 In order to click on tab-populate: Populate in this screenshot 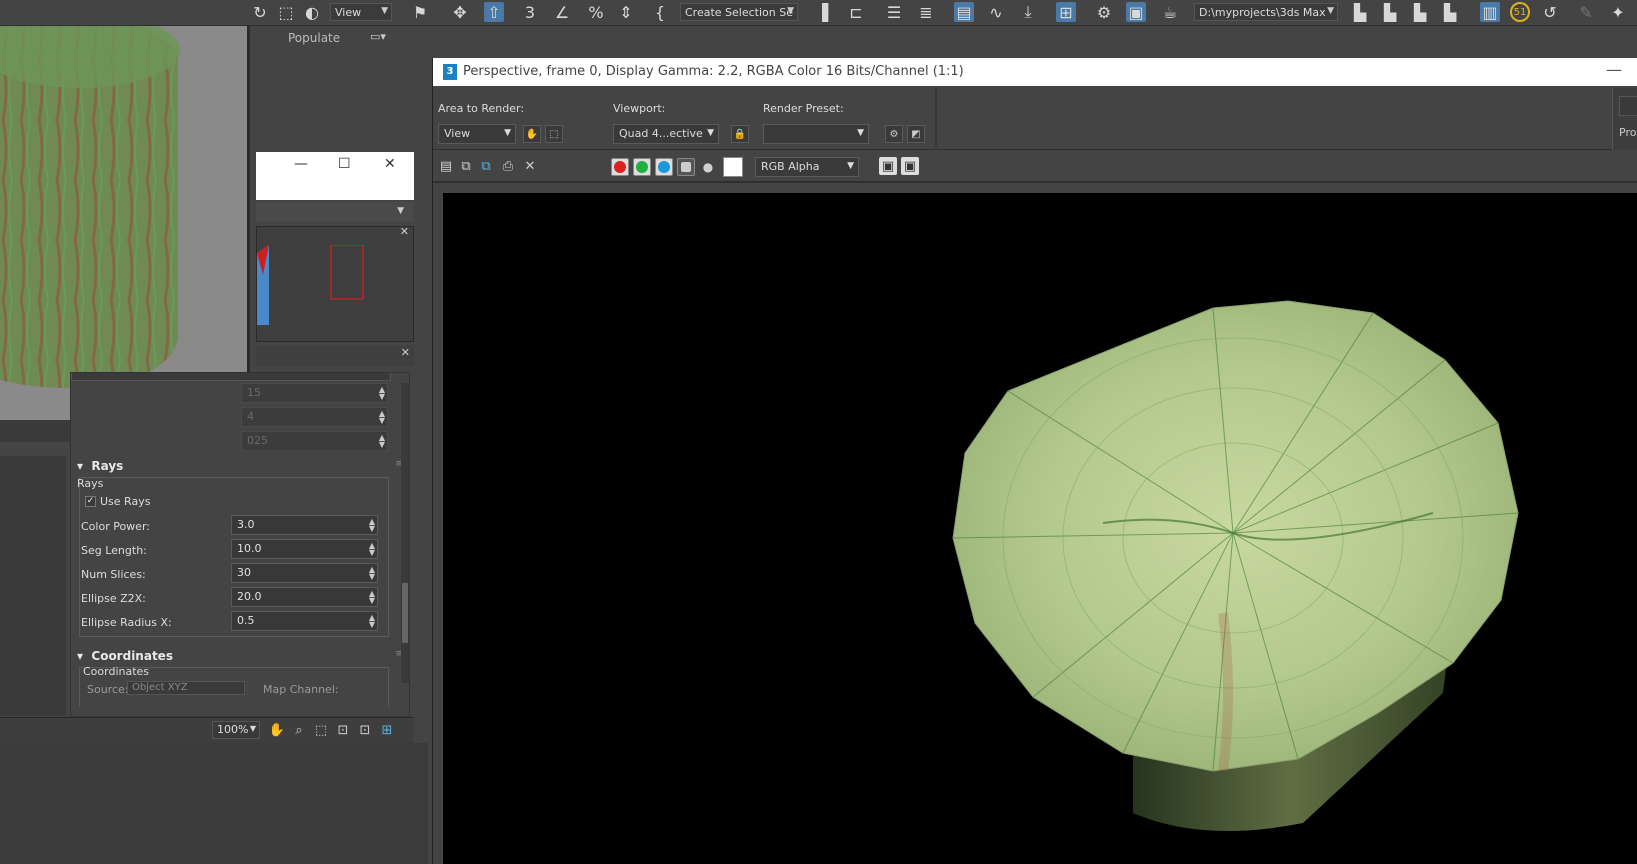, I will do `click(314, 38)`.